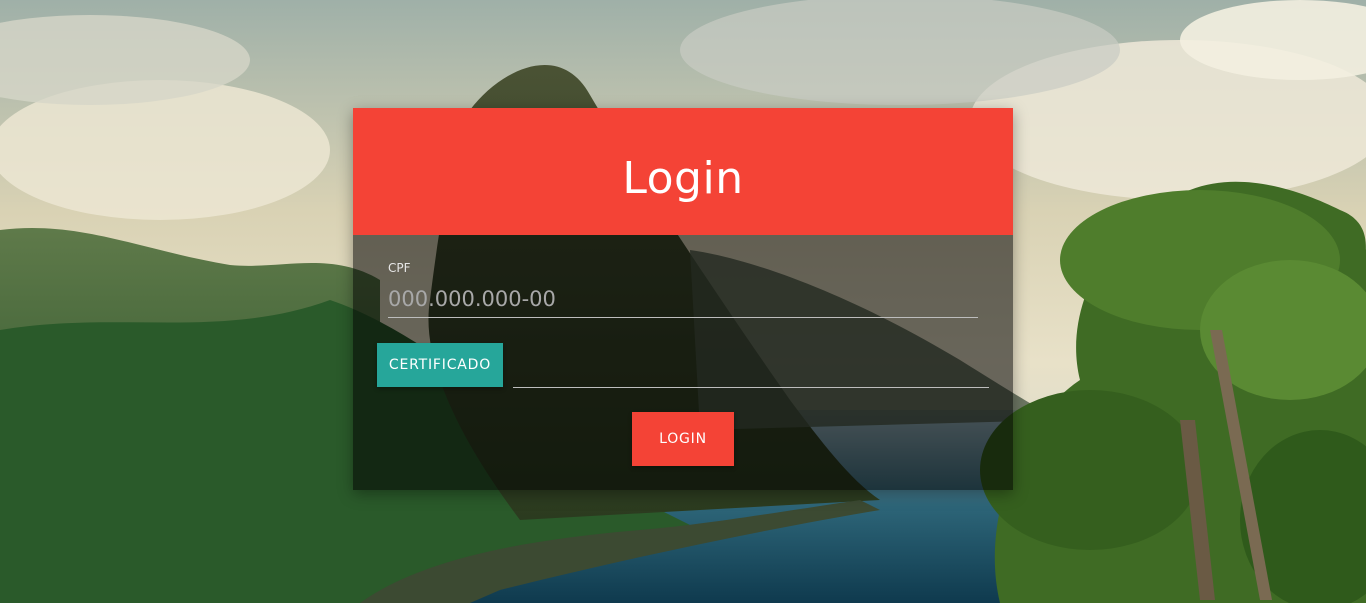 The height and width of the screenshot is (603, 1366). What do you see at coordinates (751, 369) in the screenshot?
I see `certificate-file-path-input` at bounding box center [751, 369].